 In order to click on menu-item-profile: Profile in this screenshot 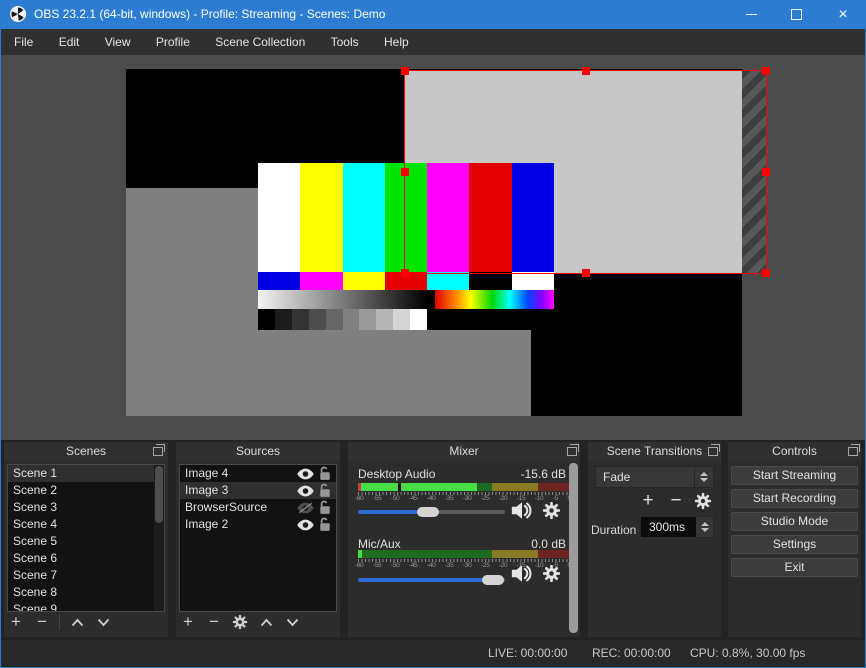, I will do `click(173, 42)`.